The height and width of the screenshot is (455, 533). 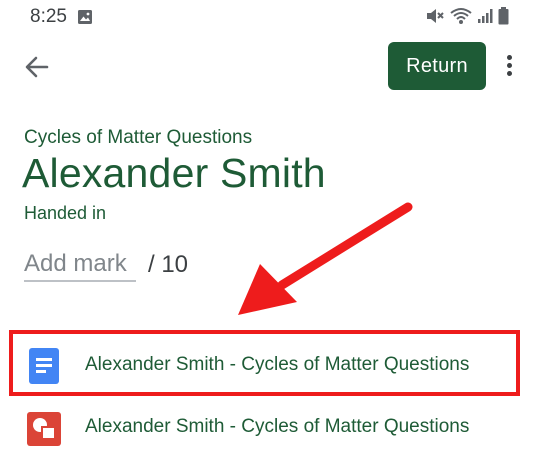 I want to click on status-time: 8:25, so click(x=48, y=16).